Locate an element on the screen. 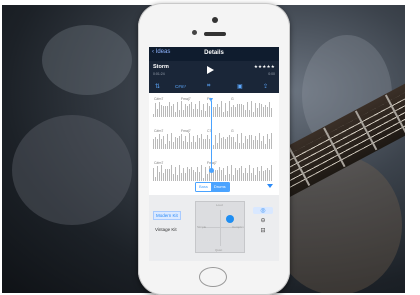 Image resolution: width=420 pixels, height=295 pixels. home-button is located at coordinates (213, 277).